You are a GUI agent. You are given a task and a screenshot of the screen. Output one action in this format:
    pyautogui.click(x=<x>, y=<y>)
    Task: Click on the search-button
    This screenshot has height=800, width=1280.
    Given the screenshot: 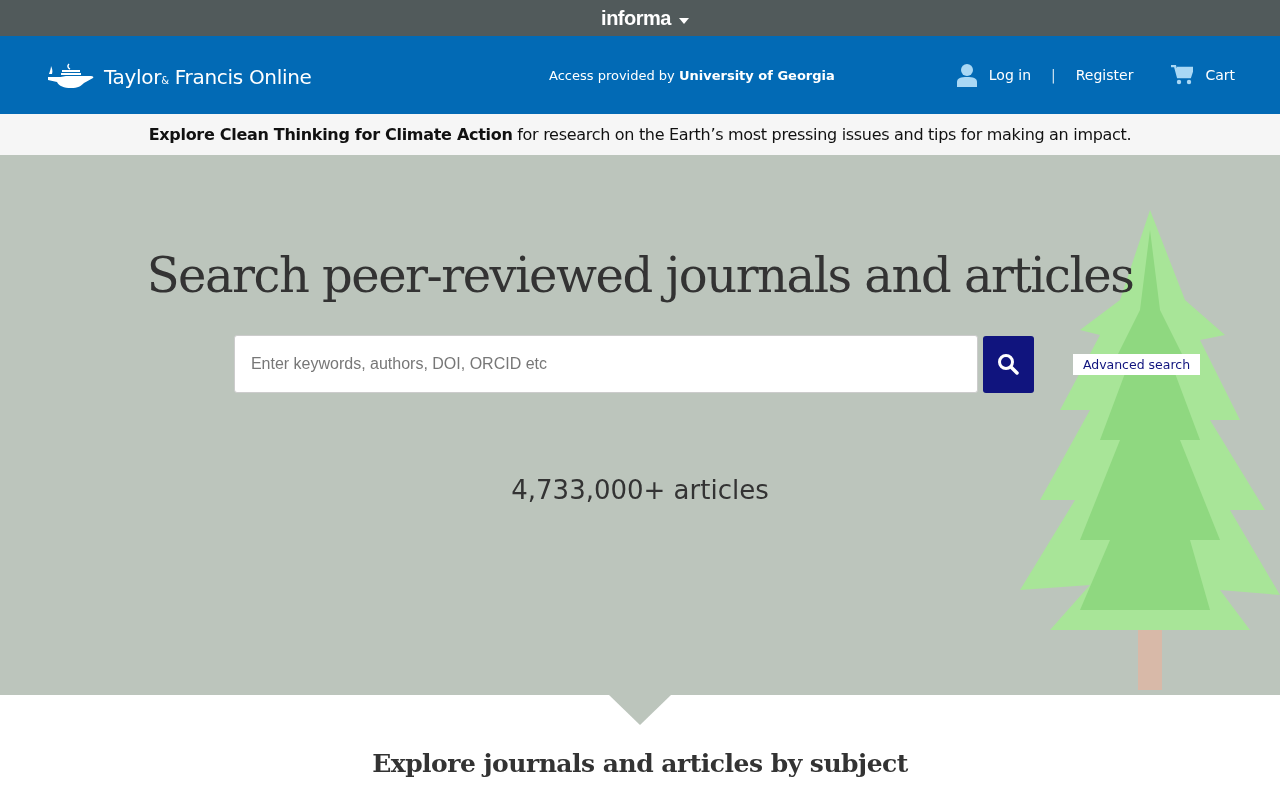 What is the action you would take?
    pyautogui.click(x=1008, y=364)
    